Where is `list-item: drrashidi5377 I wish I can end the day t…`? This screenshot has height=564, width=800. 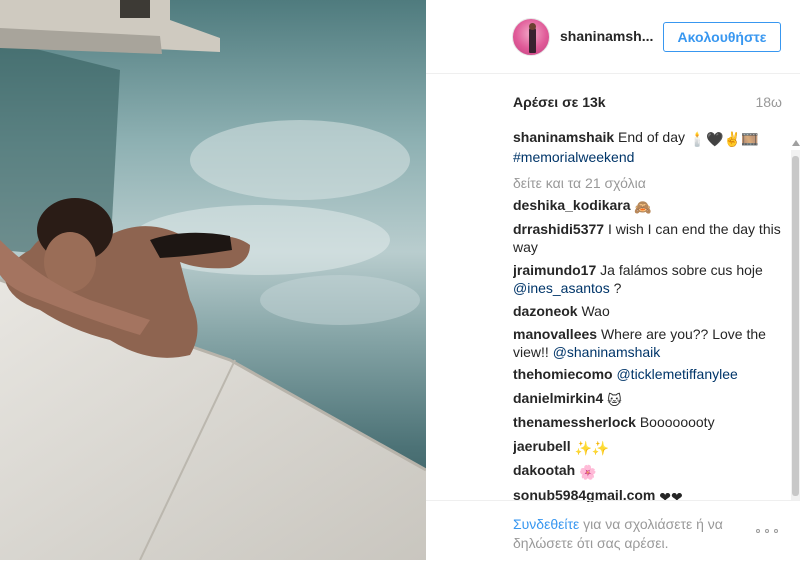
list-item: drrashidi5377 I wish I can end the day t… is located at coordinates (648, 238).